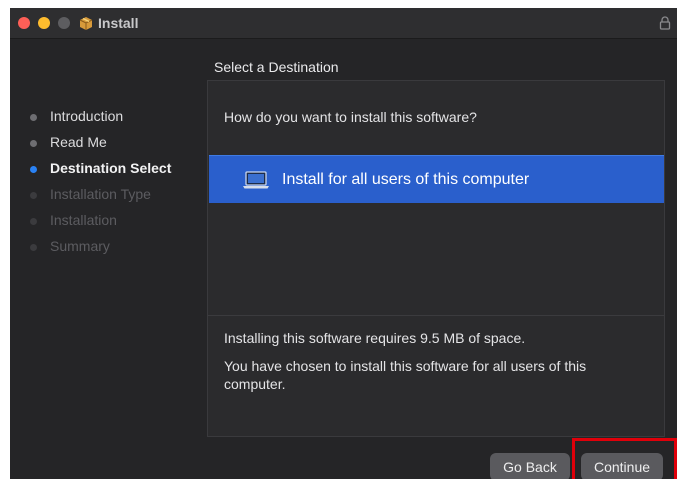 Image resolution: width=677 pixels, height=479 pixels. I want to click on continue-button: Continue, so click(622, 466).